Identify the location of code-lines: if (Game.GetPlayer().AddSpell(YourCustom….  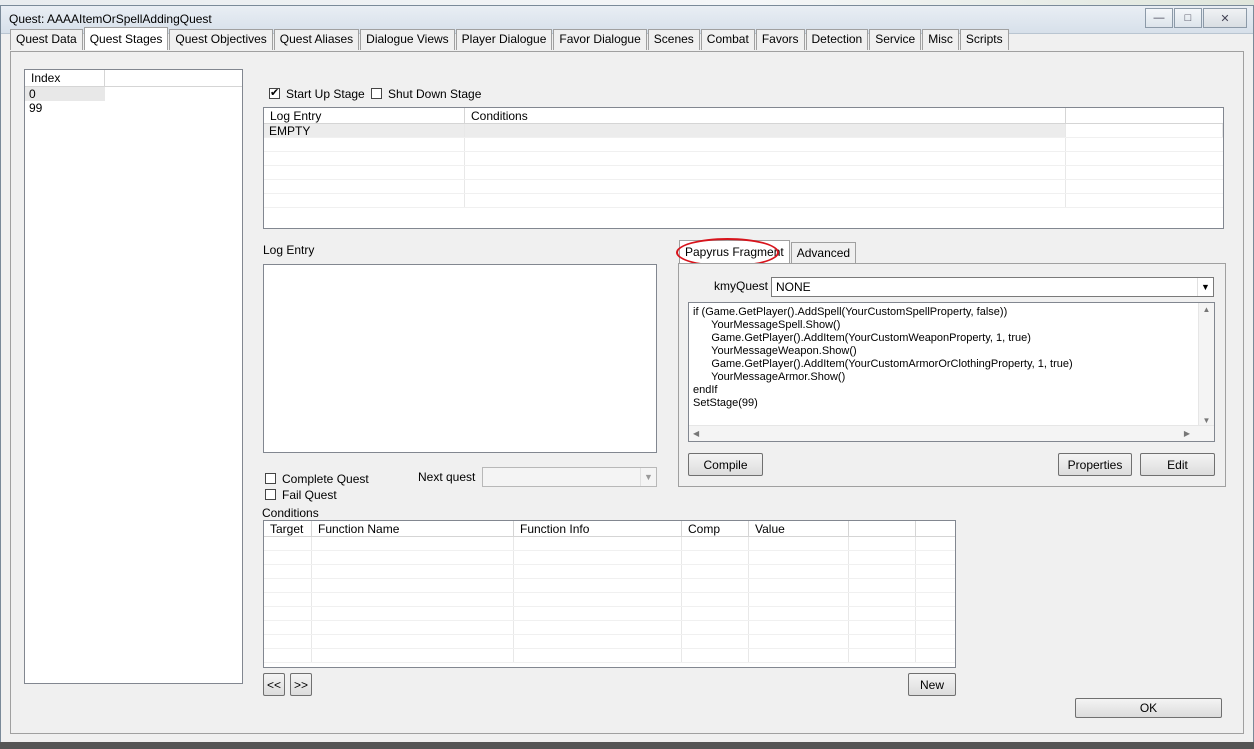
(951, 356).